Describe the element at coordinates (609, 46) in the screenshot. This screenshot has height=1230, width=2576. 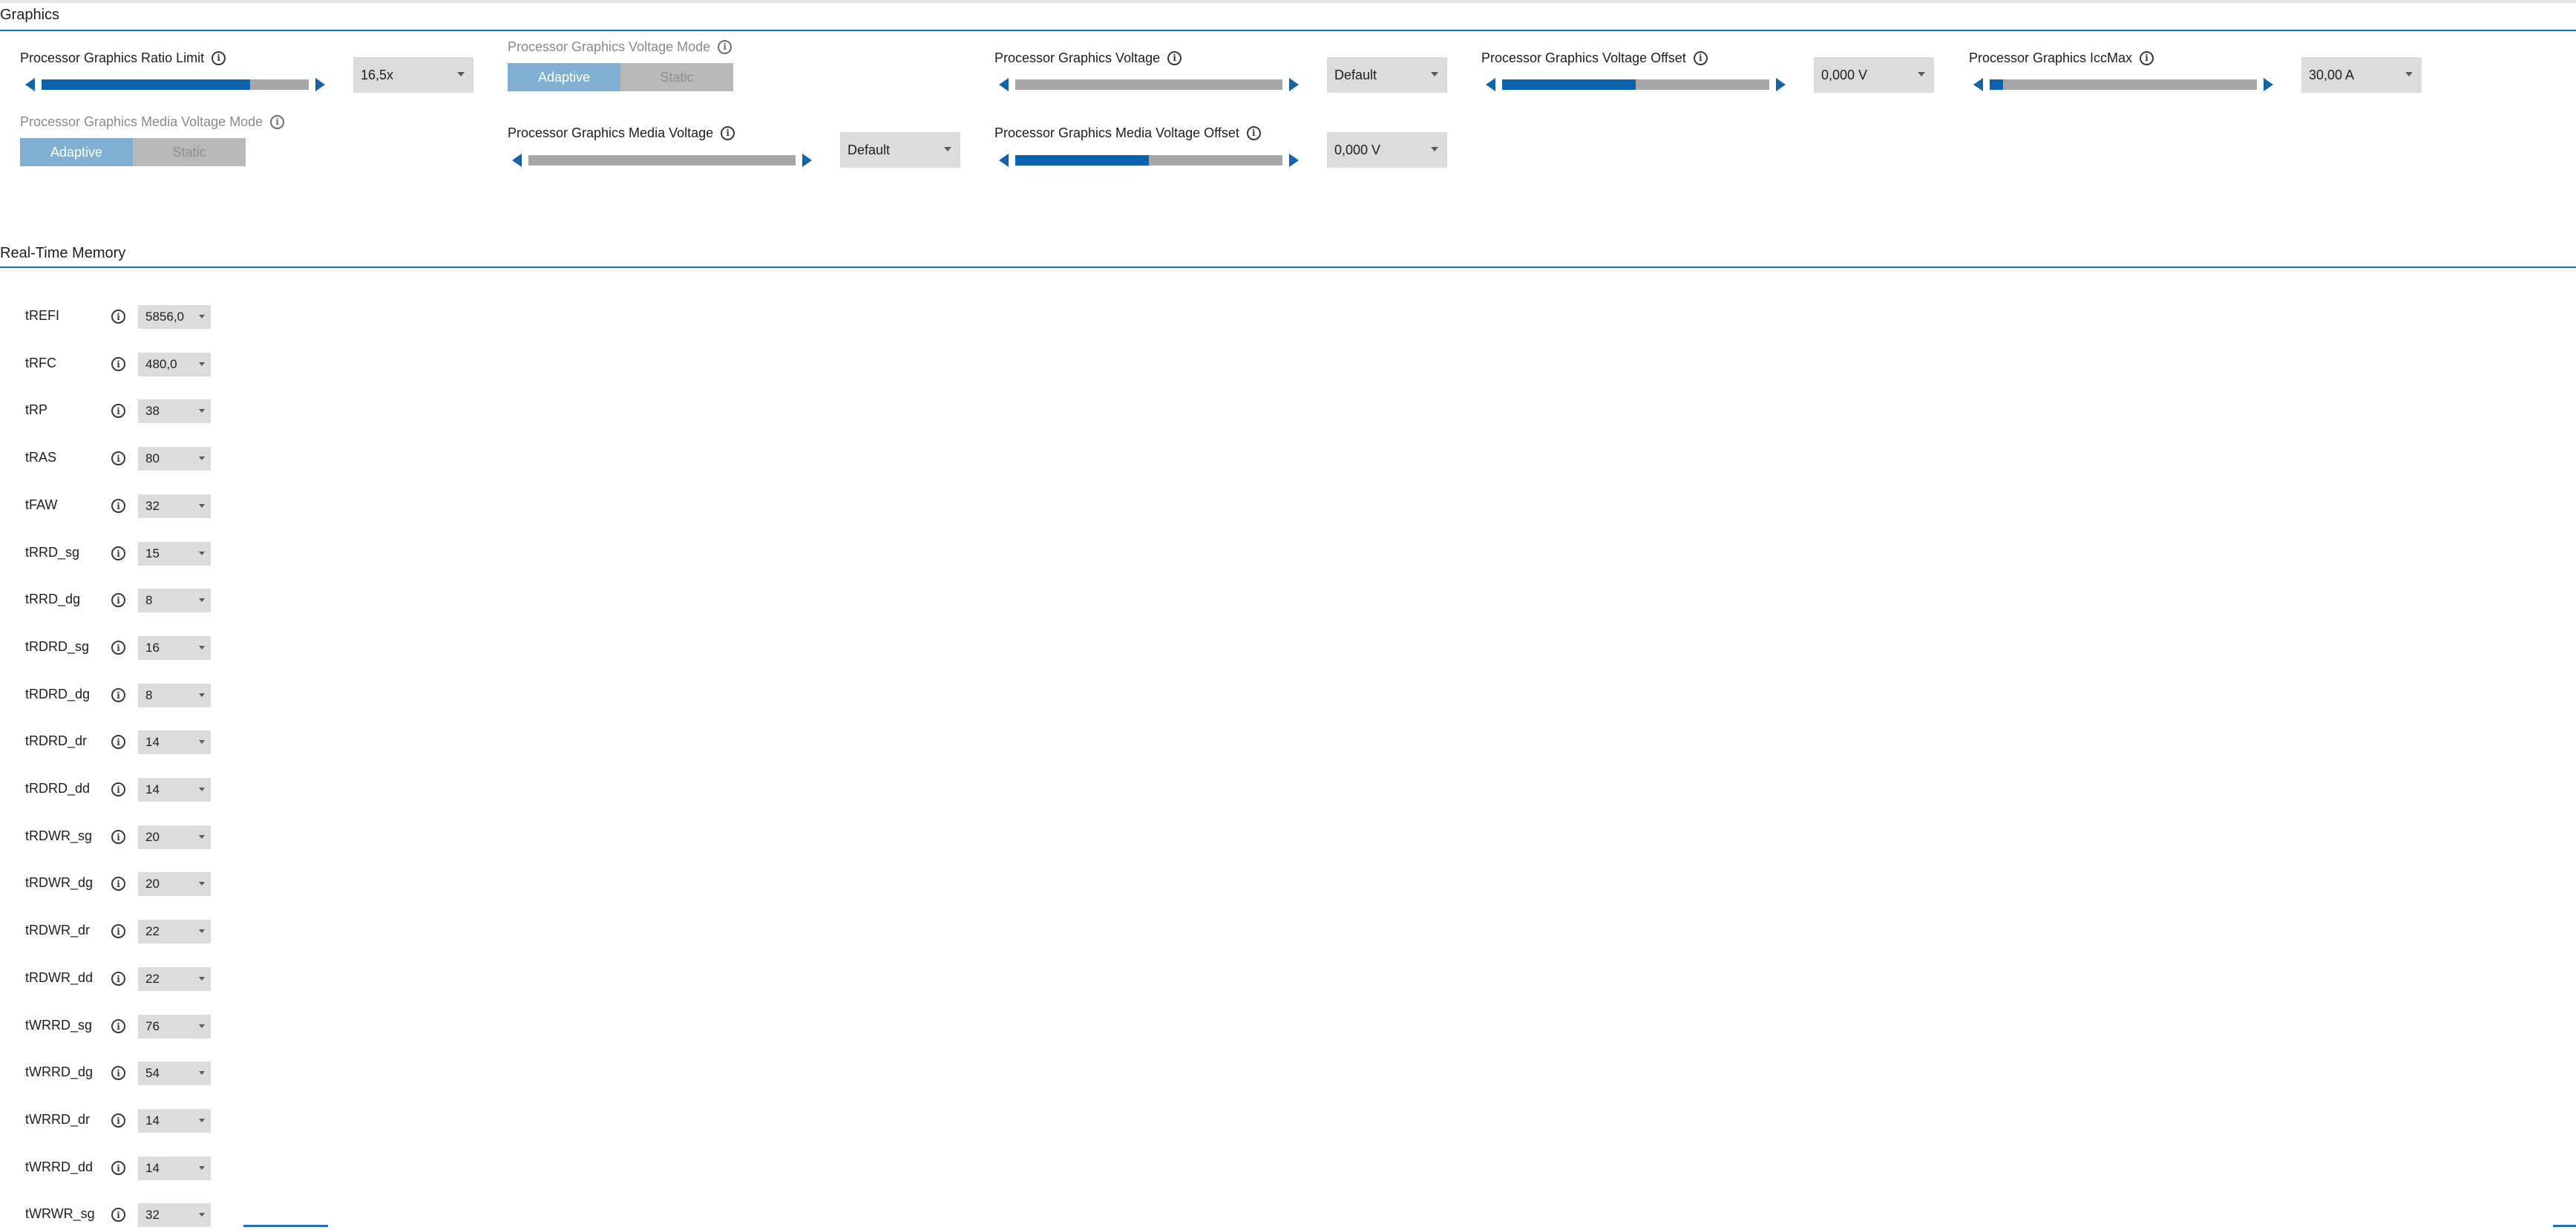
I see `voltage-mode-label: Processor Graphics Voltage Mode` at that location.